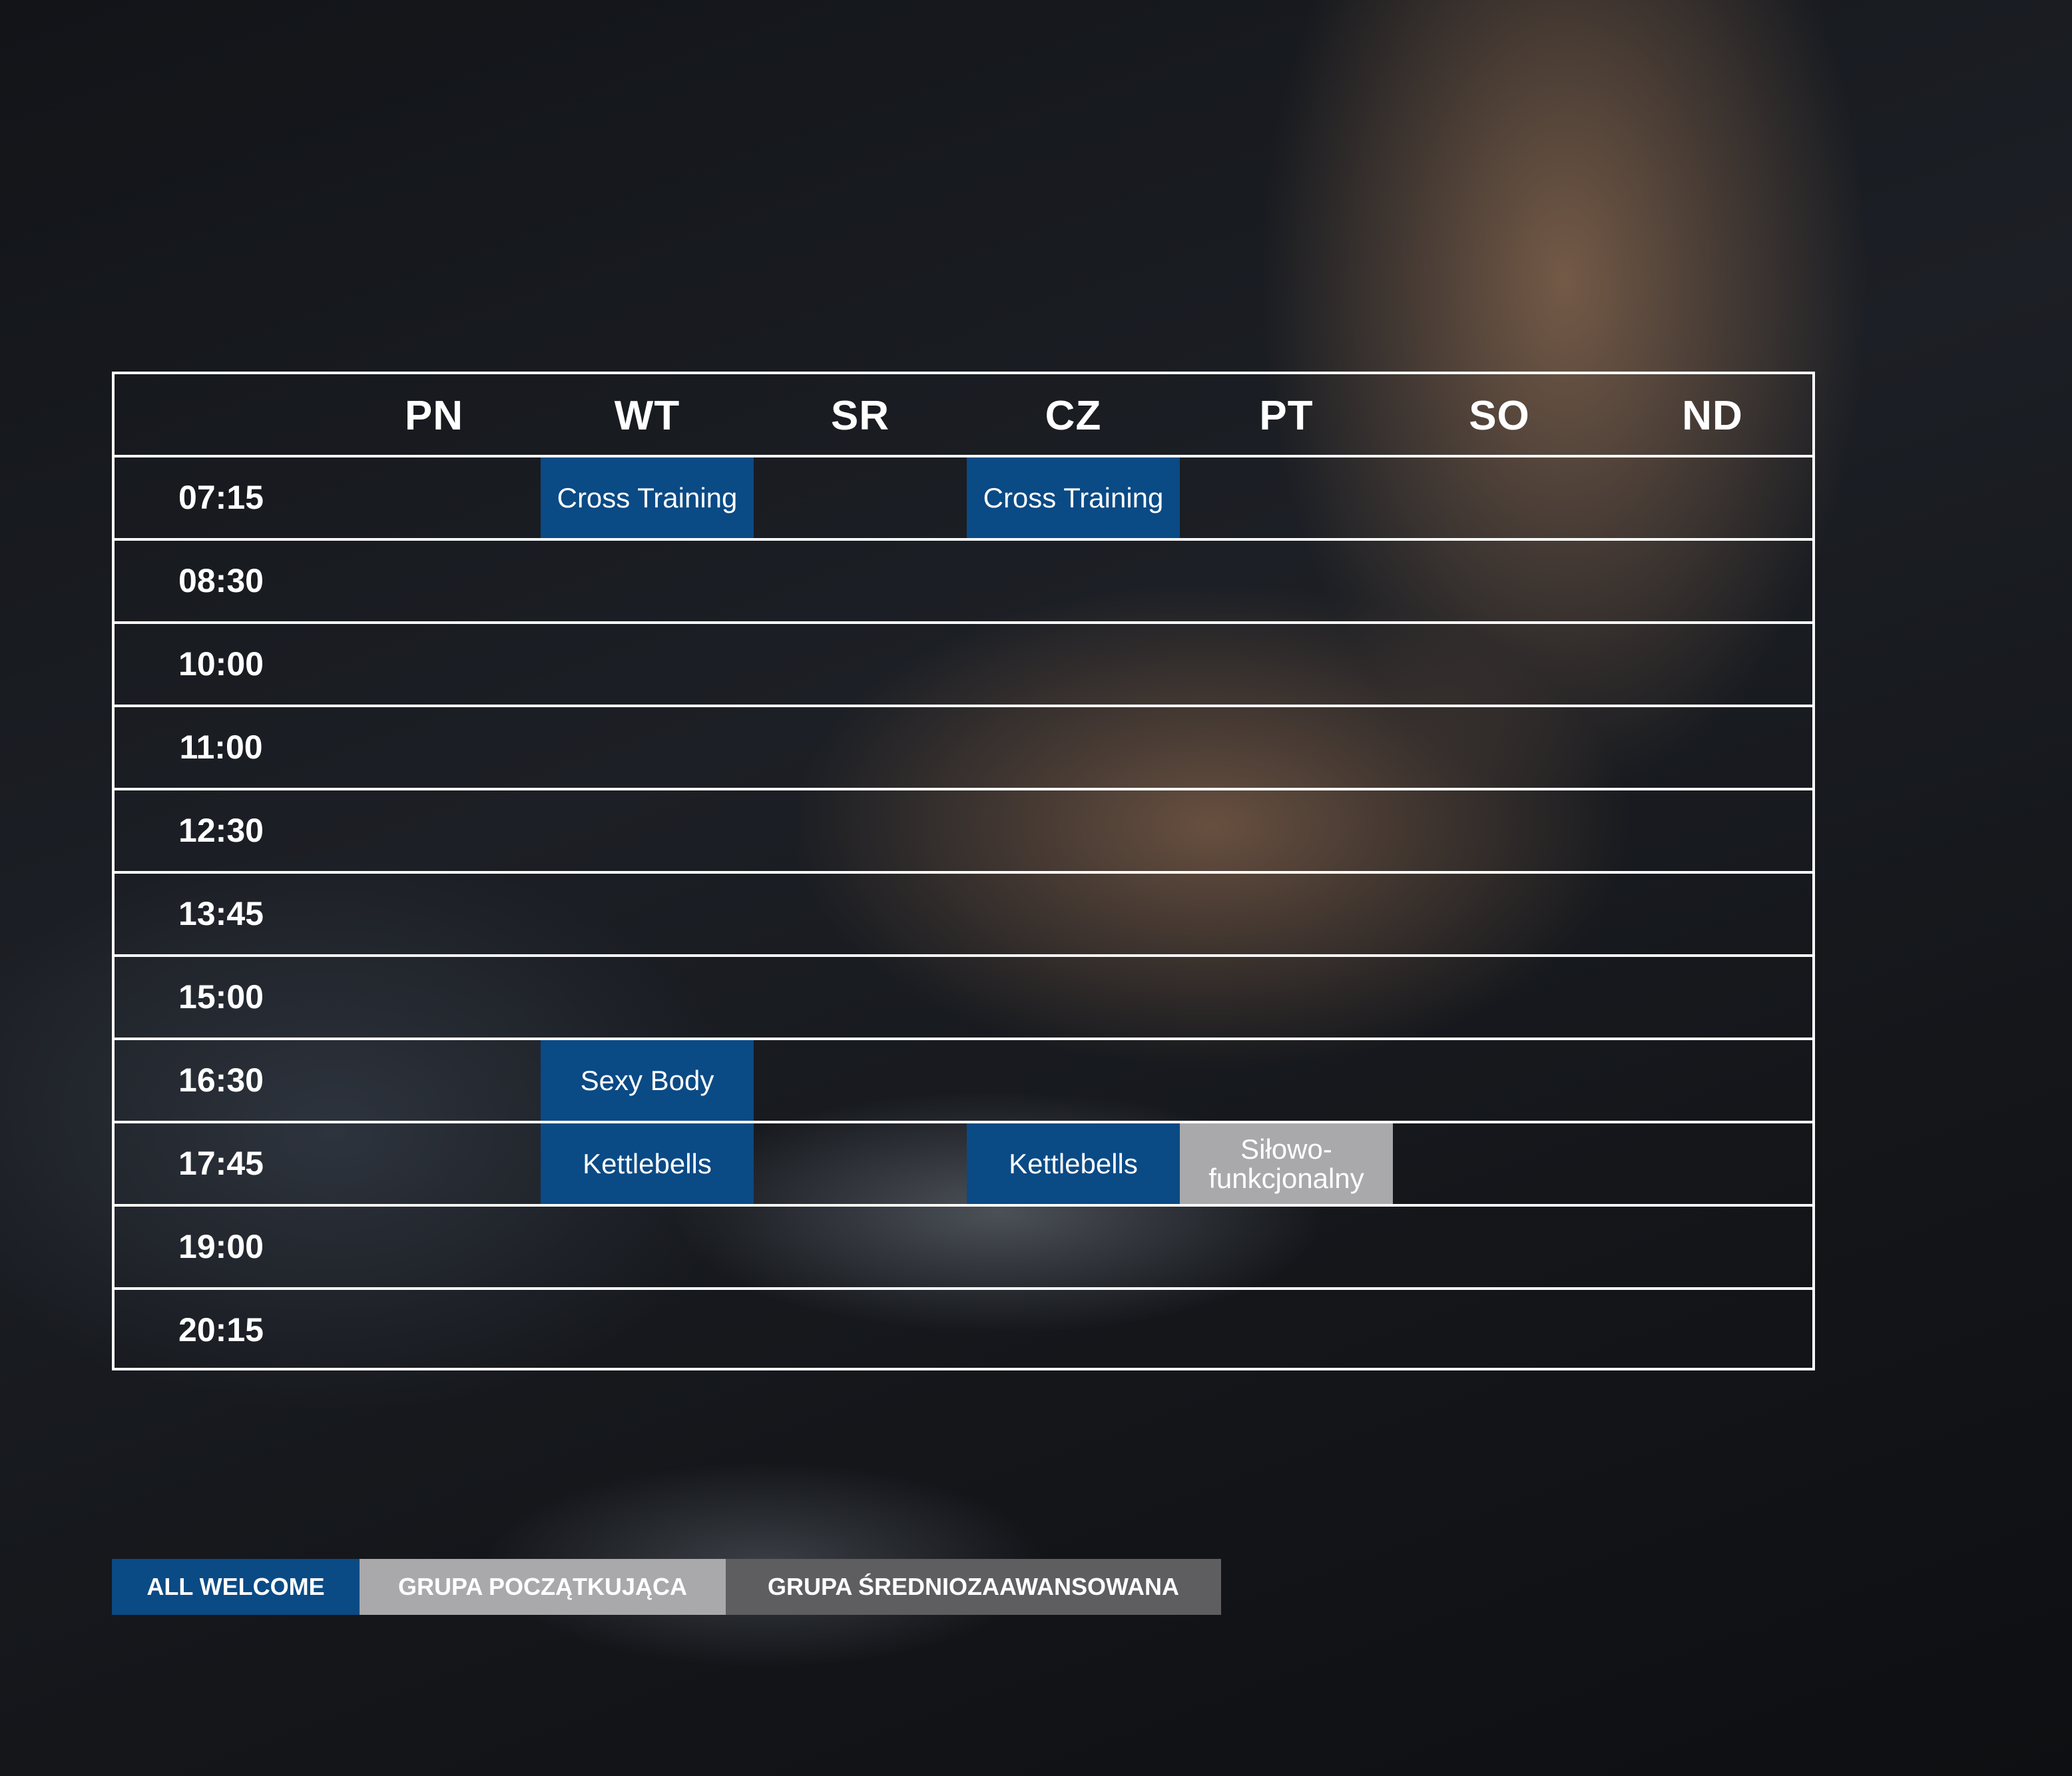 The height and width of the screenshot is (1776, 2072). Describe the element at coordinates (1073, 416) in the screenshot. I see `day-header: CZ` at that location.